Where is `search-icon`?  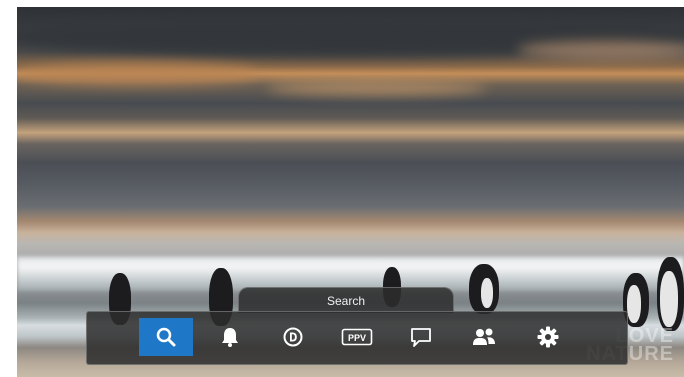
search-icon is located at coordinates (166, 337).